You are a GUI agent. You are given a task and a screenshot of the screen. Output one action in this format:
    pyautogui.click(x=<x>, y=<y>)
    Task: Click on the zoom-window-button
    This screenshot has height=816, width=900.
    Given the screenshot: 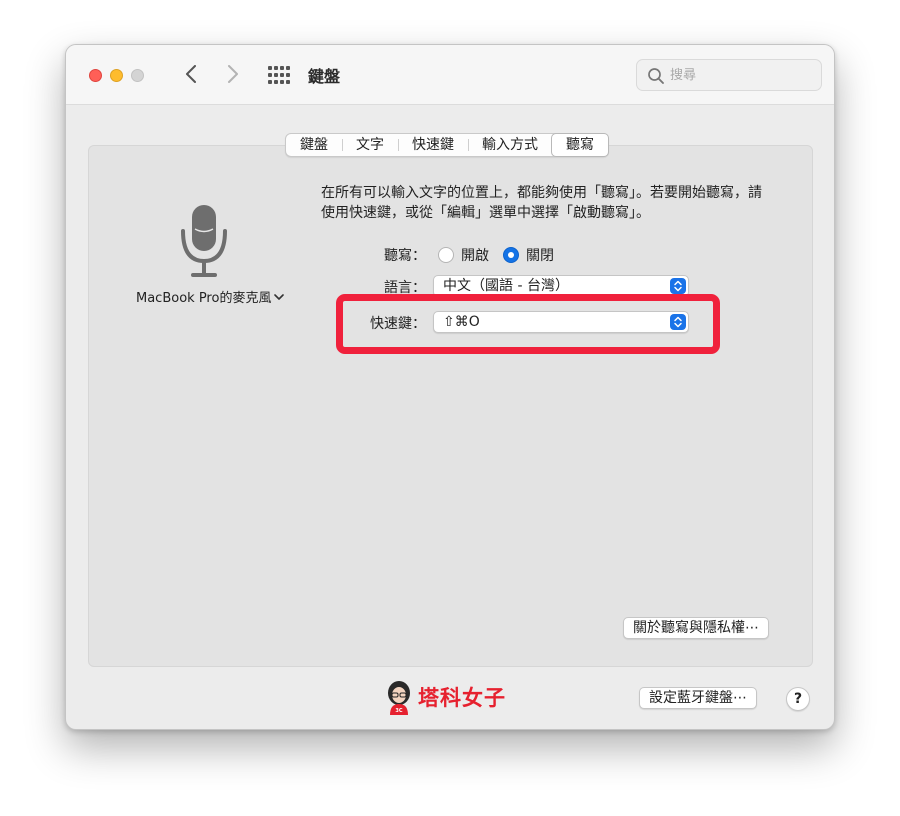 What is the action you would take?
    pyautogui.click(x=137, y=75)
    